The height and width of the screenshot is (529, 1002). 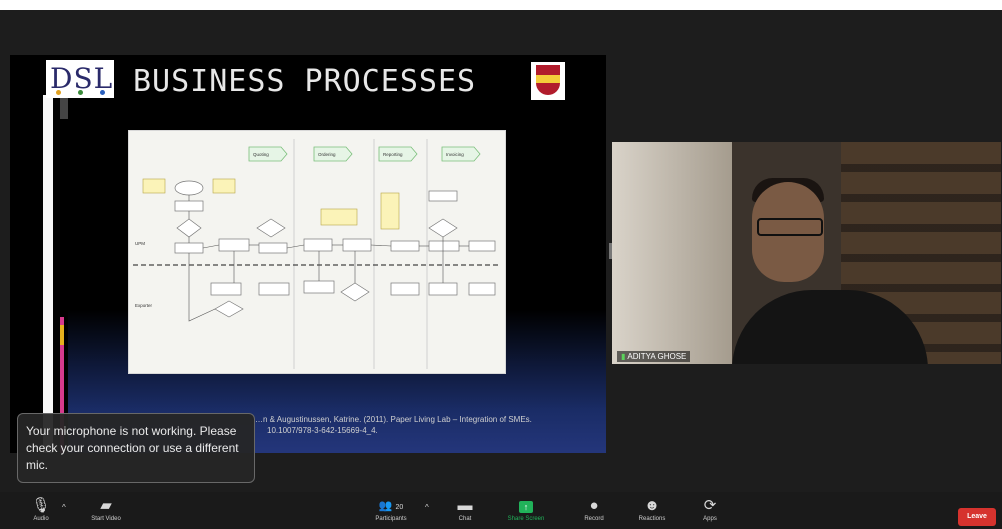 I want to click on lane-label-quoting: Quoting, so click(x=261, y=154).